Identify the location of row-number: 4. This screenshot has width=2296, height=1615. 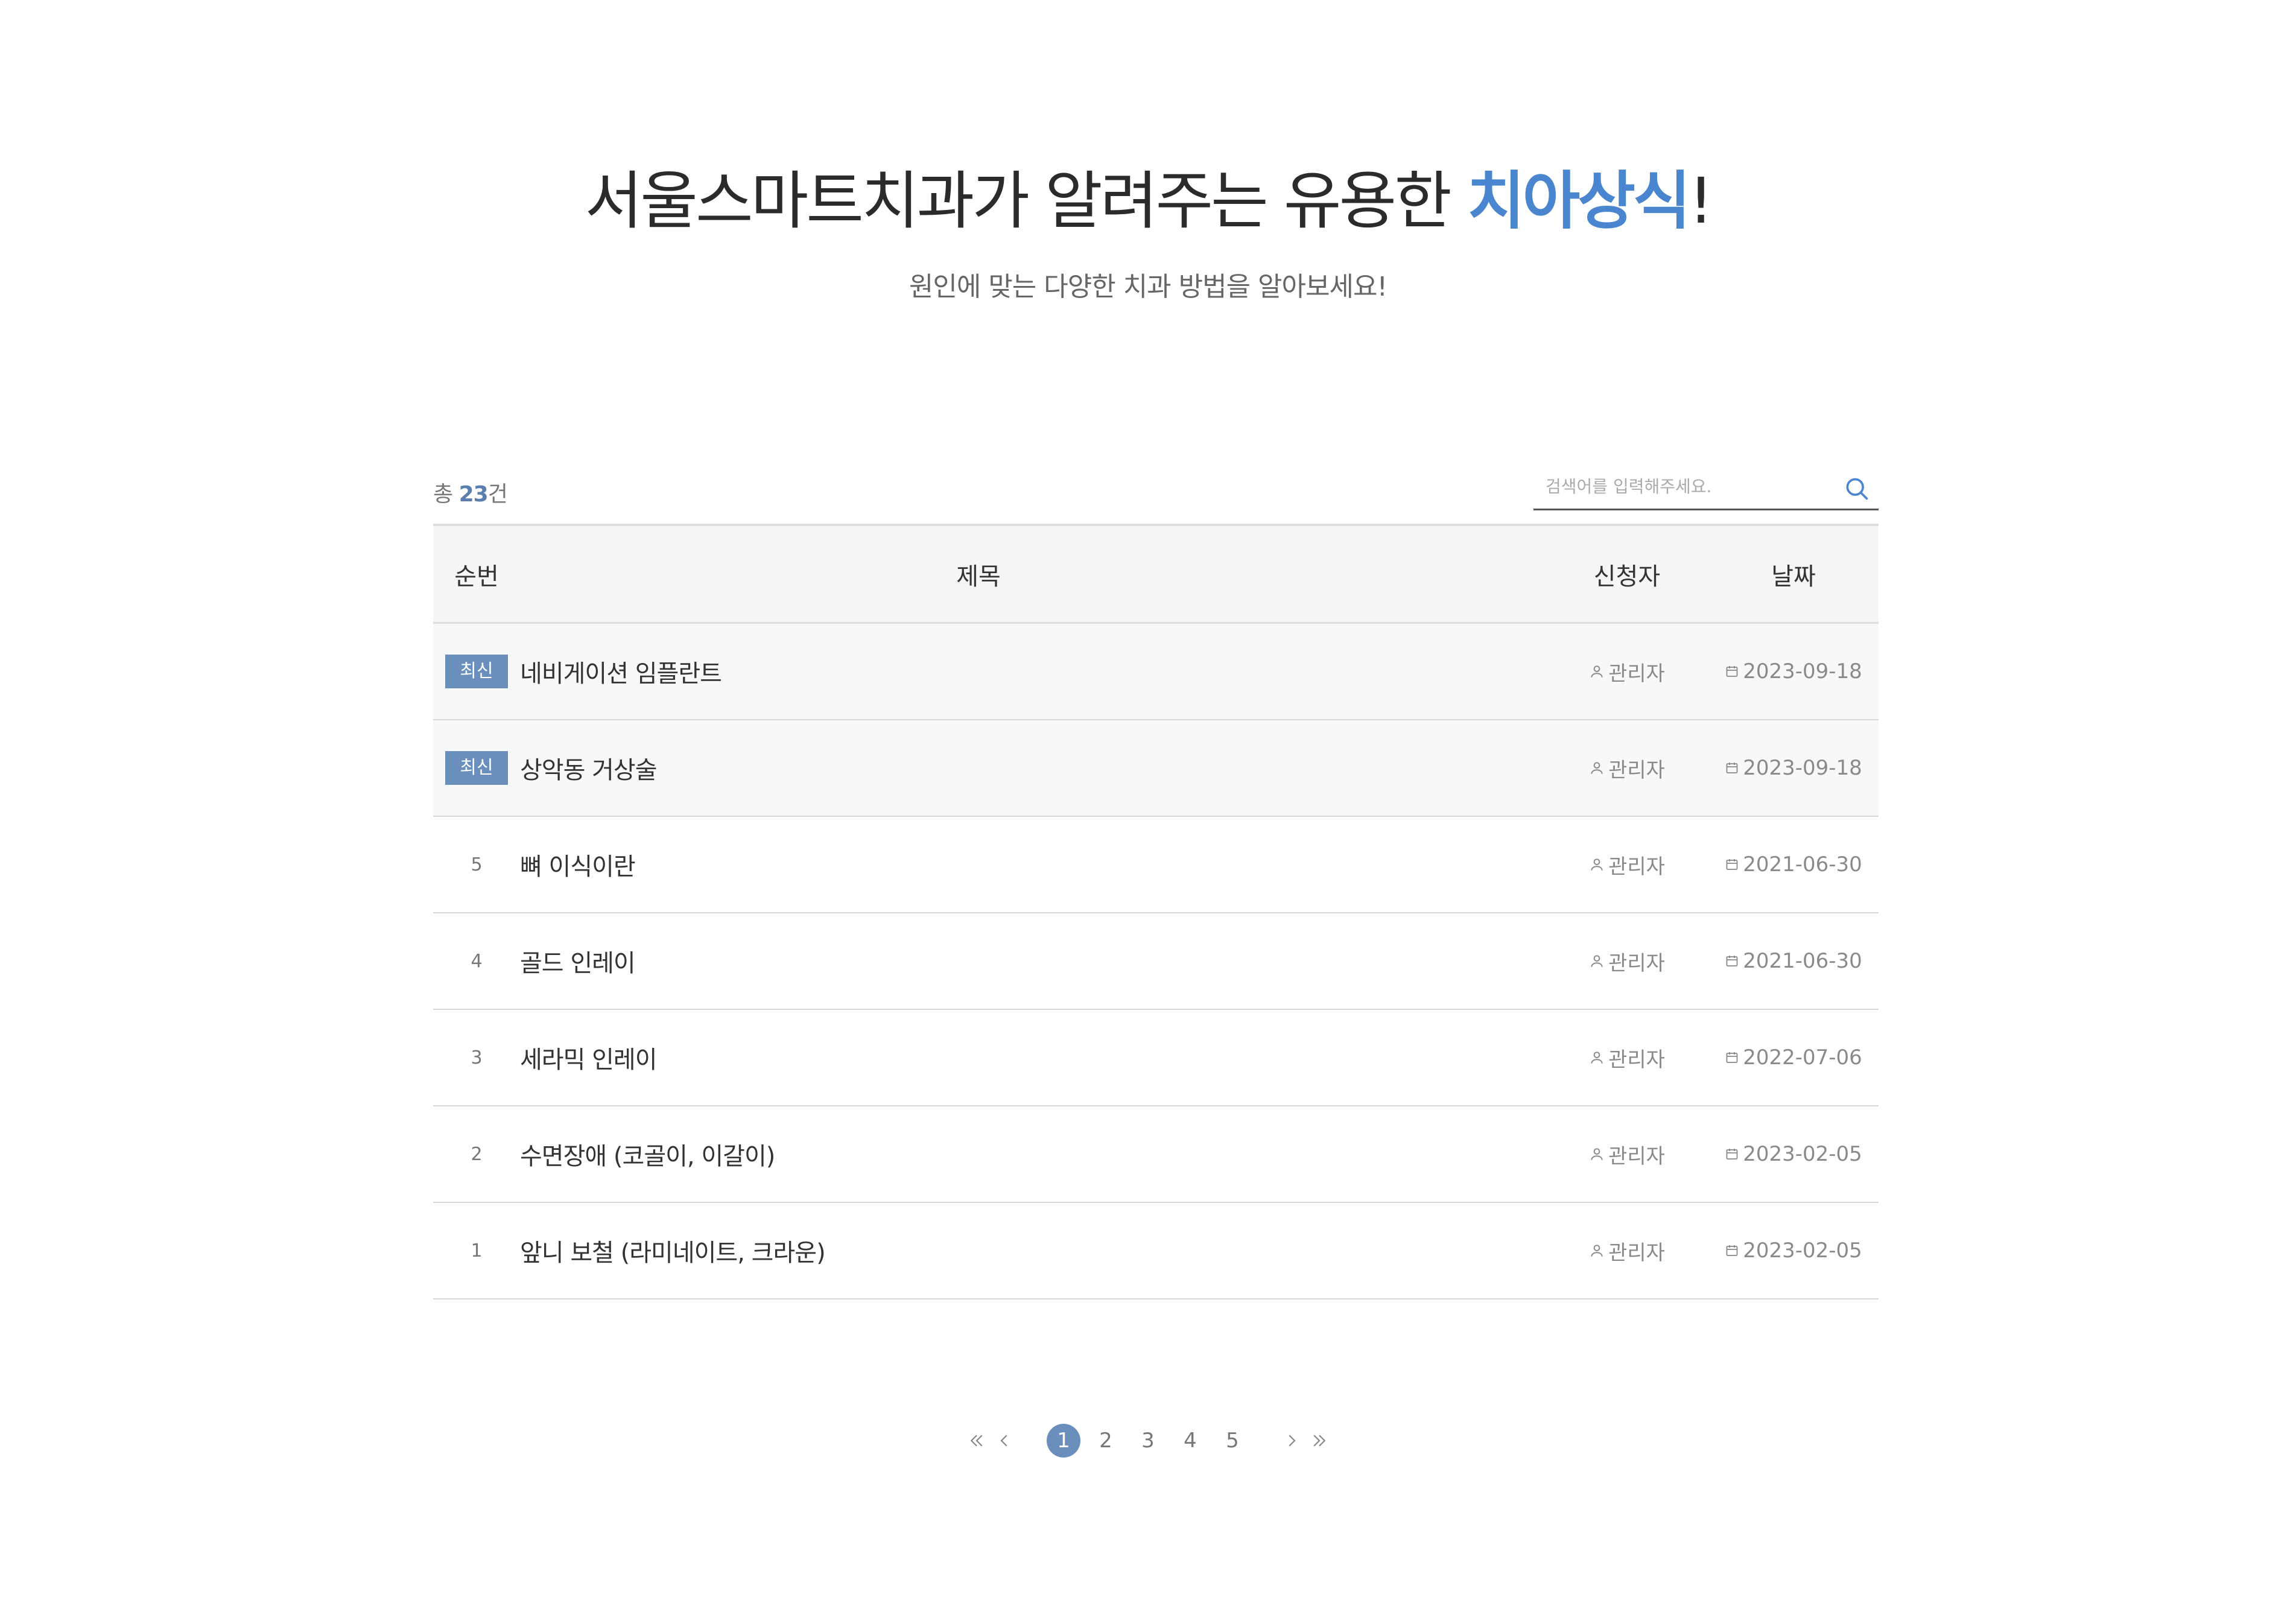
(477, 961).